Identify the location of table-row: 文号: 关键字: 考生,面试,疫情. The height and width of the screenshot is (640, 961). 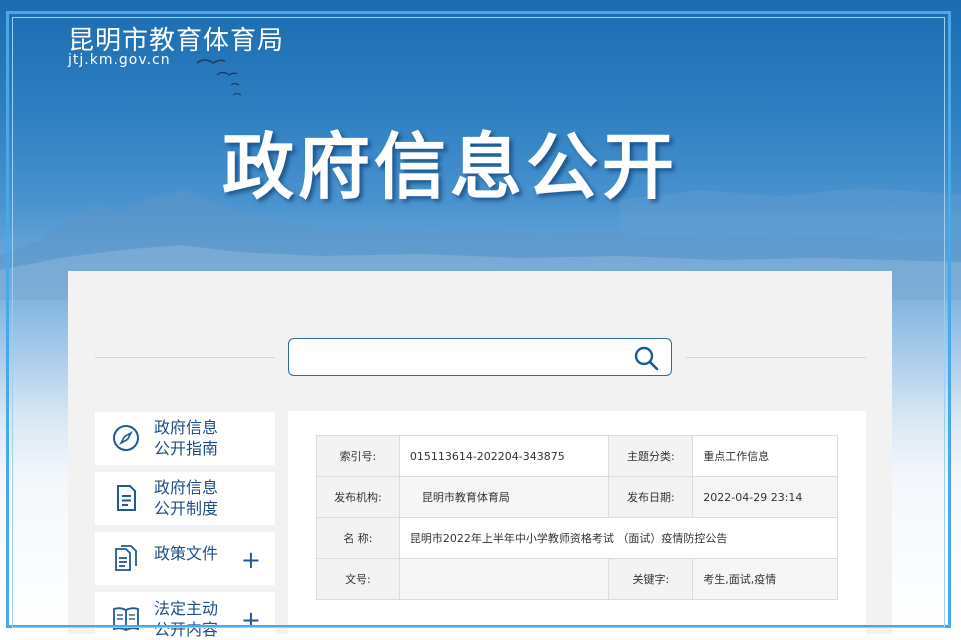
(577, 579).